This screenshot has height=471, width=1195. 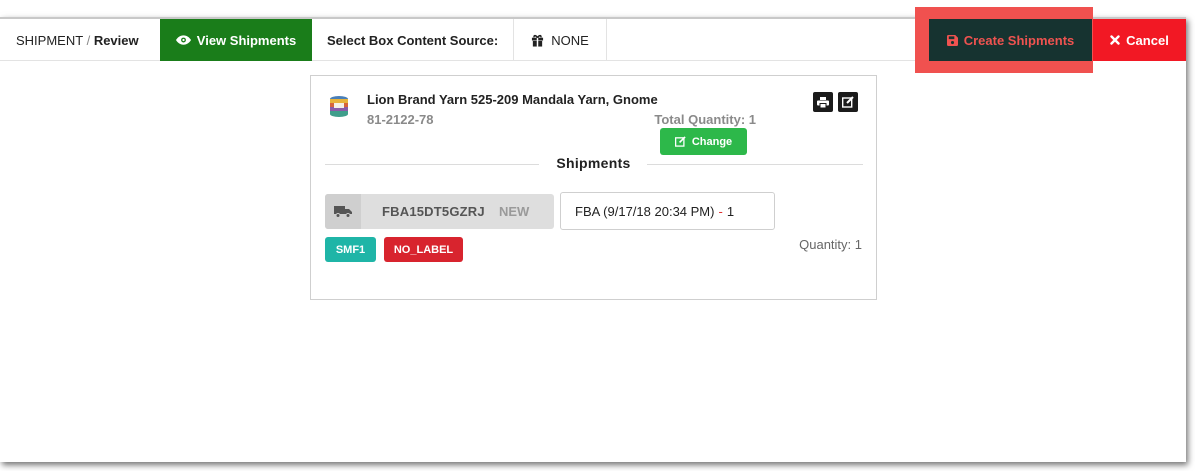 What do you see at coordinates (350, 249) in the screenshot?
I see `tag-smf1: SMF1` at bounding box center [350, 249].